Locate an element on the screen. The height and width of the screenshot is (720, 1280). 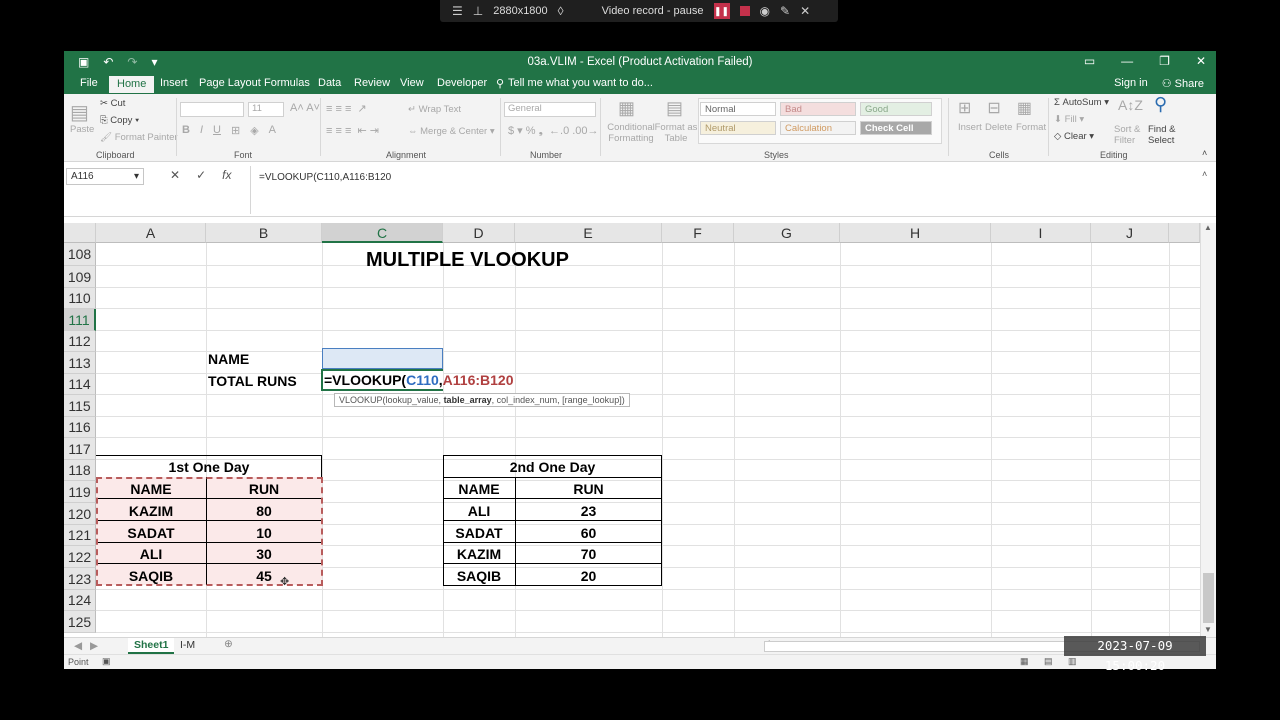
clear-button: ◇ Clear ▾ is located at coordinates (1074, 136).